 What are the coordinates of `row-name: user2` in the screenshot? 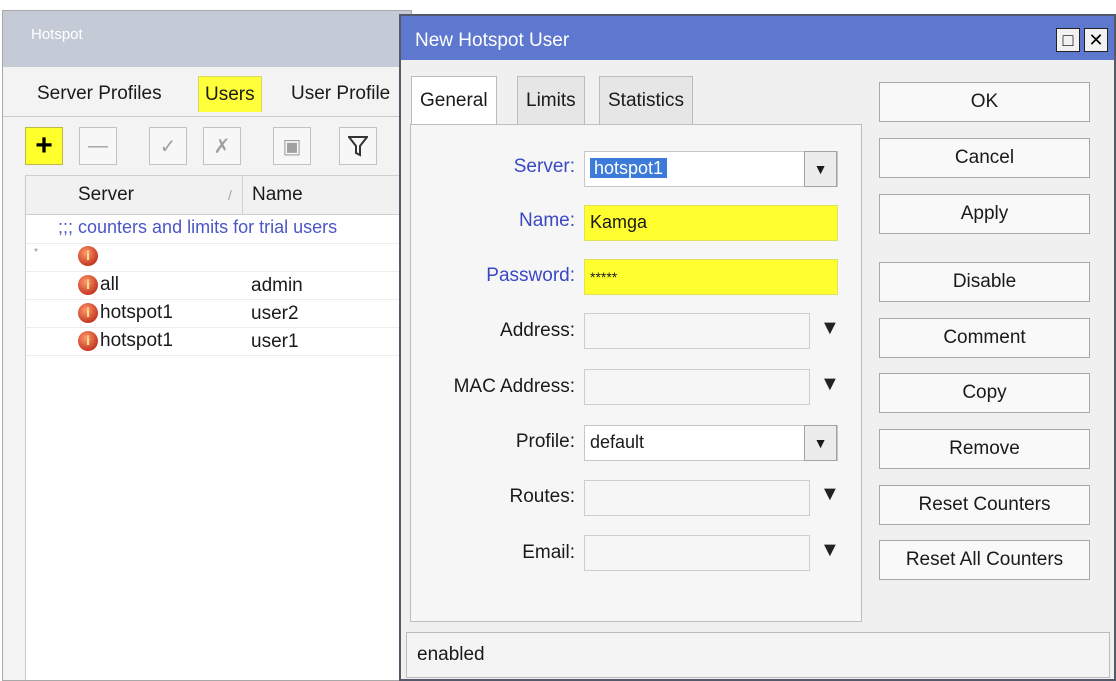 It's located at (275, 313).